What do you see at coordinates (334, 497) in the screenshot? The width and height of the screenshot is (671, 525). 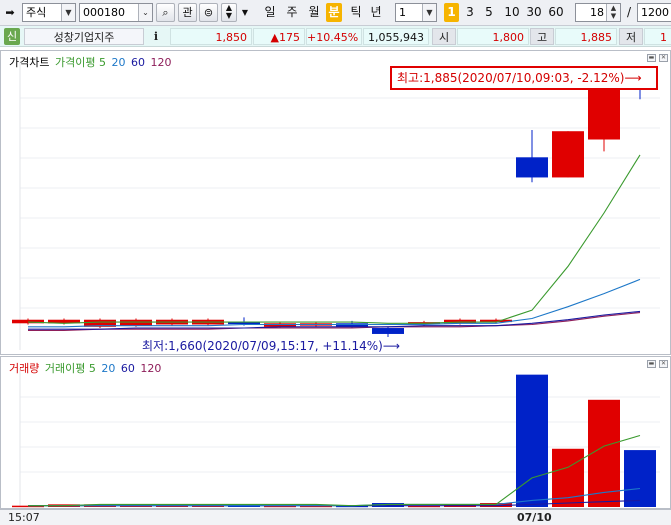 I see `volume-ma20-line` at bounding box center [334, 497].